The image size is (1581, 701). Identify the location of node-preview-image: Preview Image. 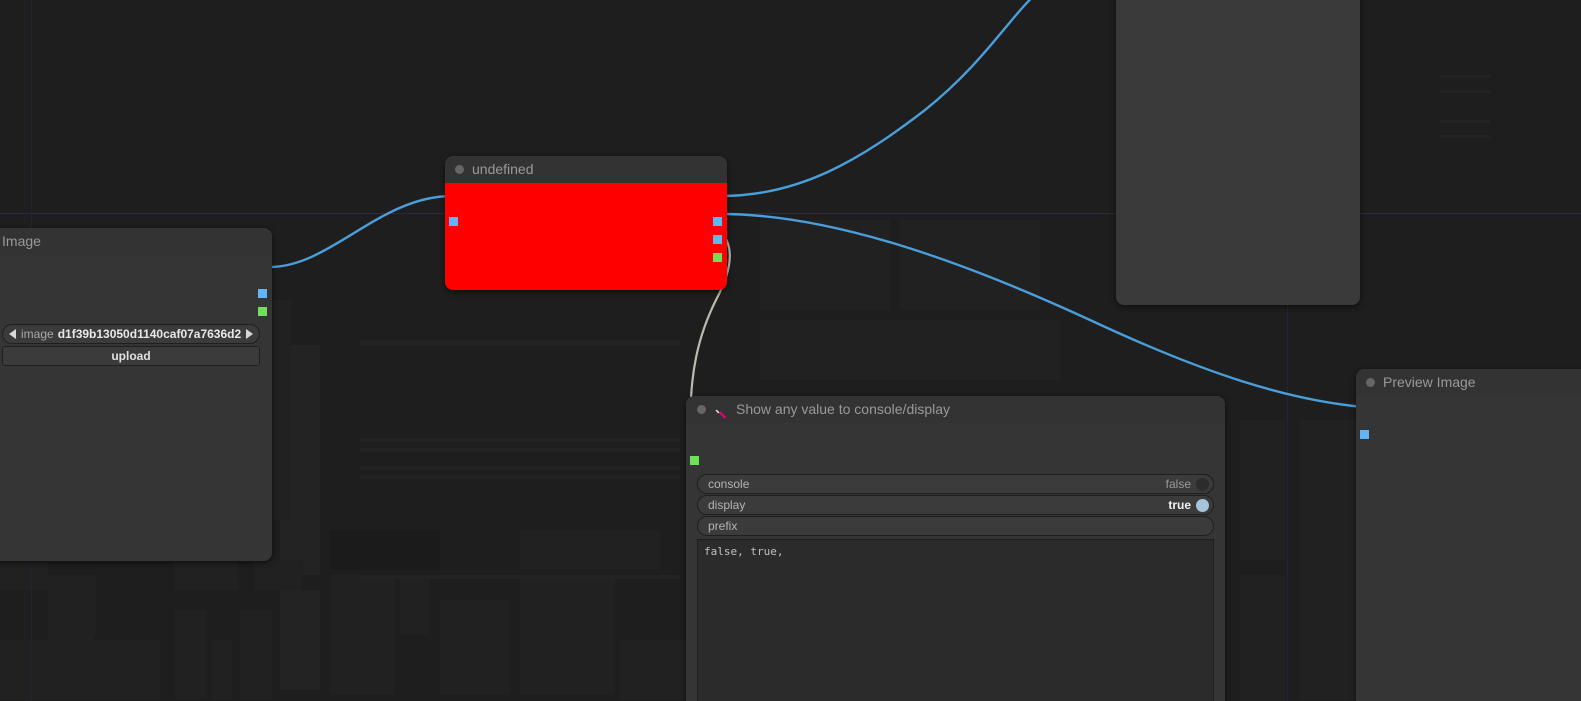
(1468, 535).